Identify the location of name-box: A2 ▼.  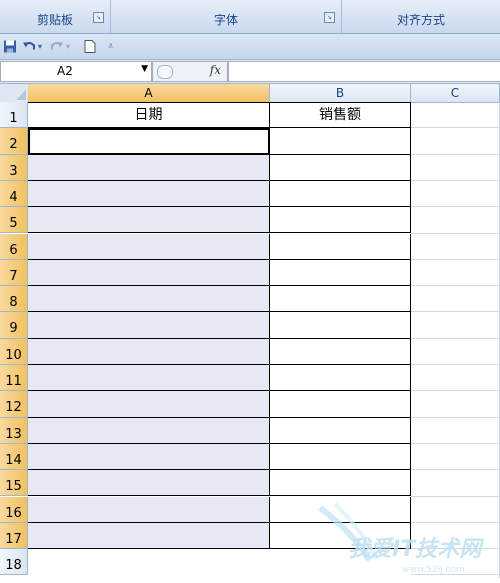
(76, 71).